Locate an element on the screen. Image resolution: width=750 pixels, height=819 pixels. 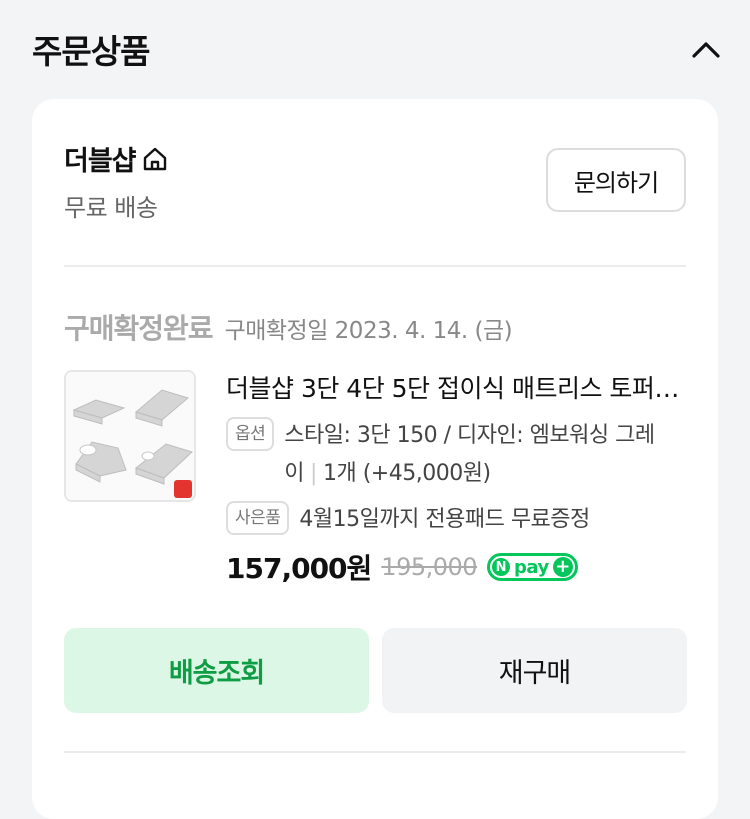
chevron-up-icon is located at coordinates (706, 50).